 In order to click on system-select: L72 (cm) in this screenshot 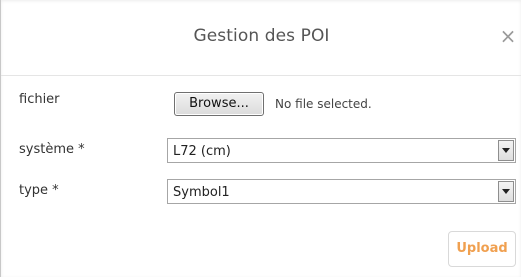, I will do `click(341, 150)`.